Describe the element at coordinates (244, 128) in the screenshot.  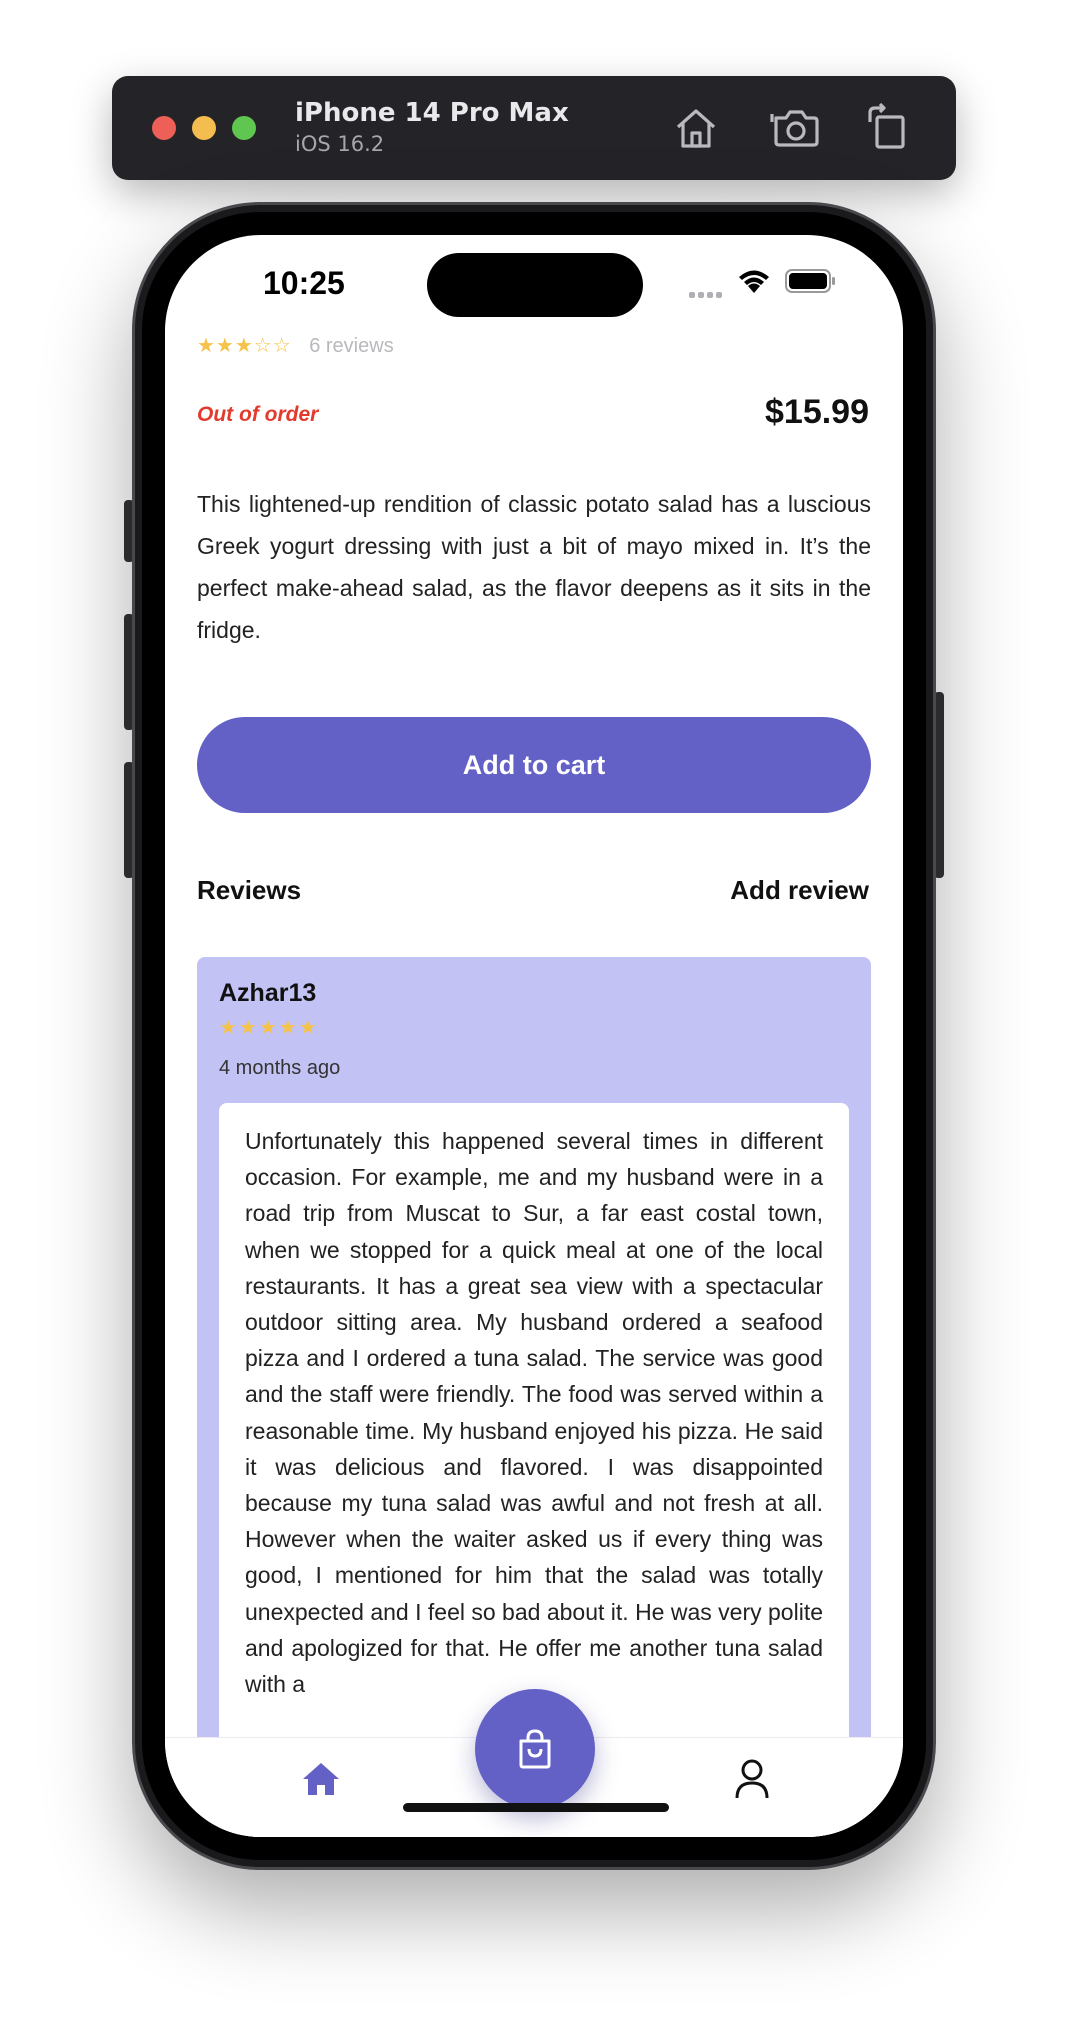
I see `zoom-window-button` at that location.